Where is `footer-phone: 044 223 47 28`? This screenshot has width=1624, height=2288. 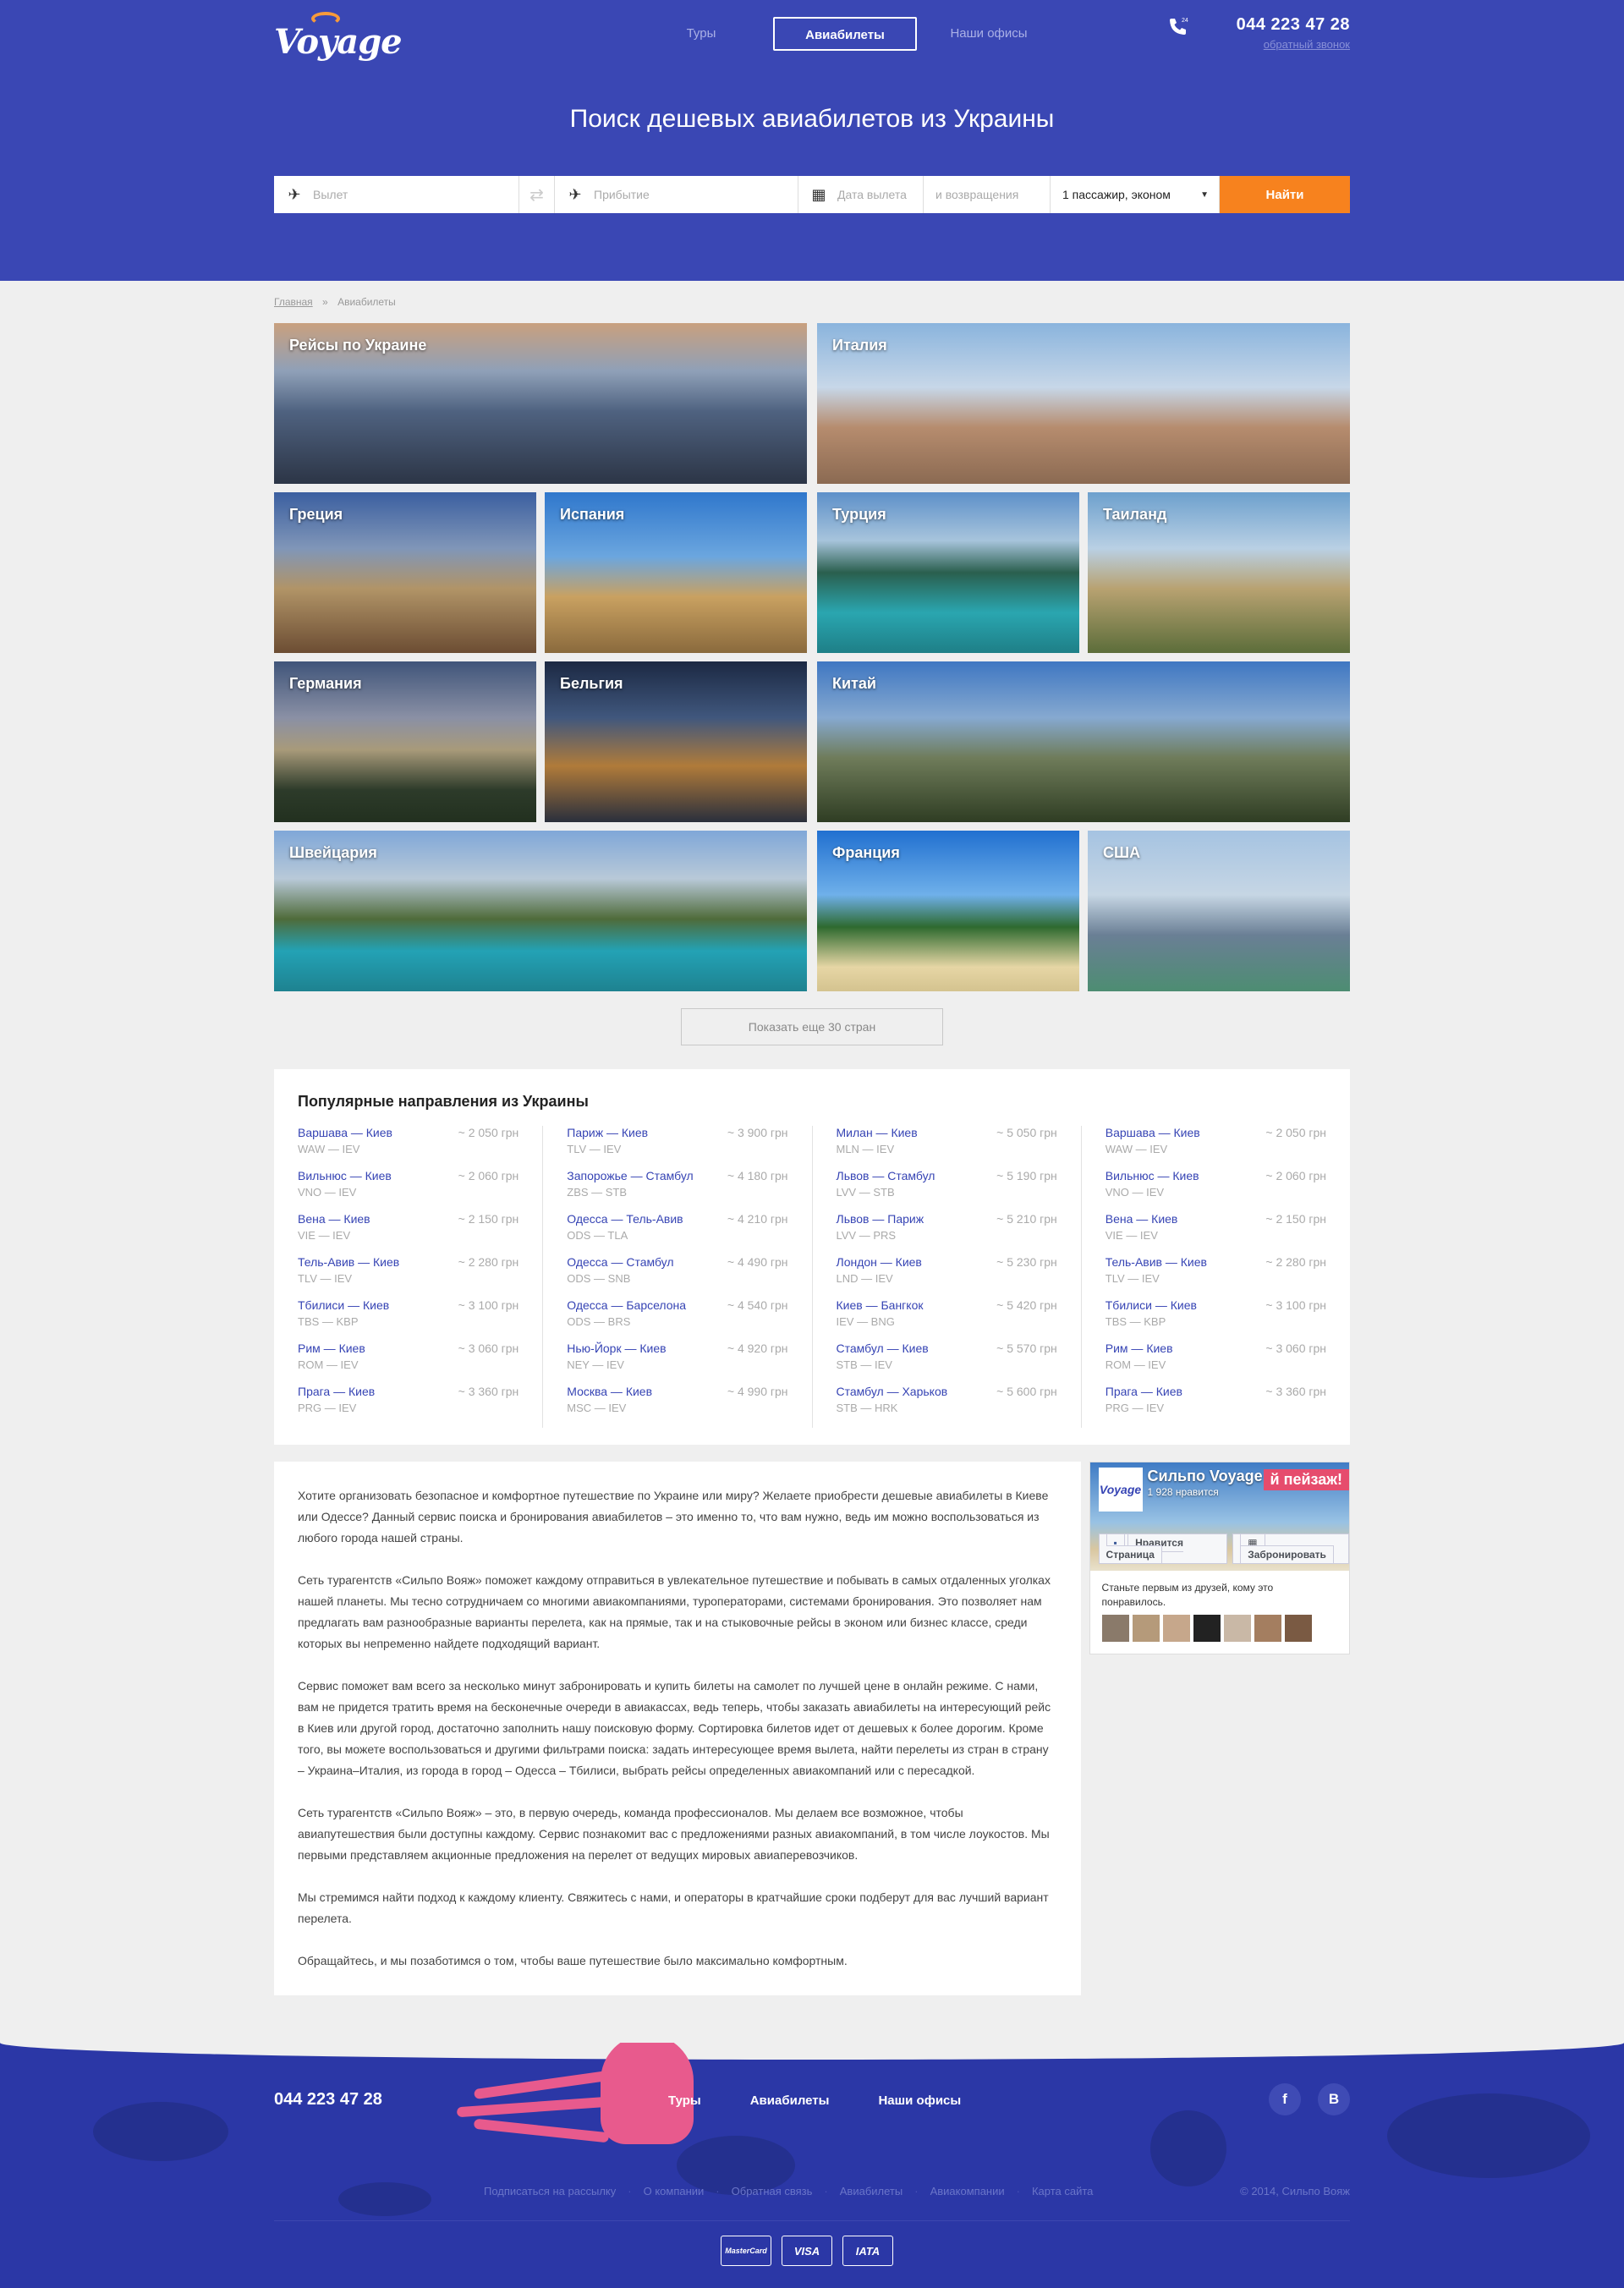
footer-phone: 044 223 47 28 is located at coordinates (328, 2100).